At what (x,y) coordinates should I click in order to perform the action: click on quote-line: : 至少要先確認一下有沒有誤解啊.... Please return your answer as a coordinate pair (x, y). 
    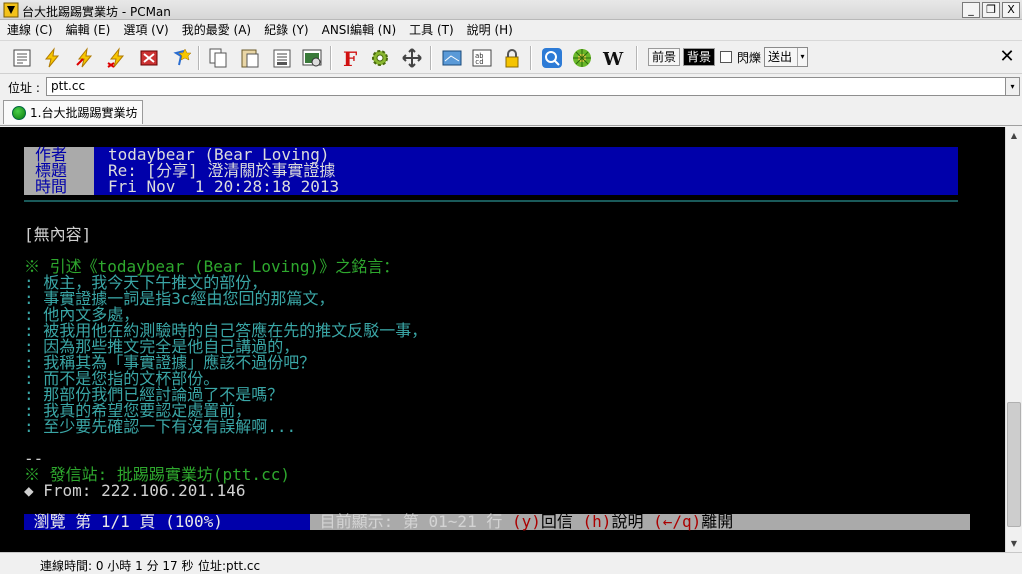
    Looking at the image, I should click on (160, 426).